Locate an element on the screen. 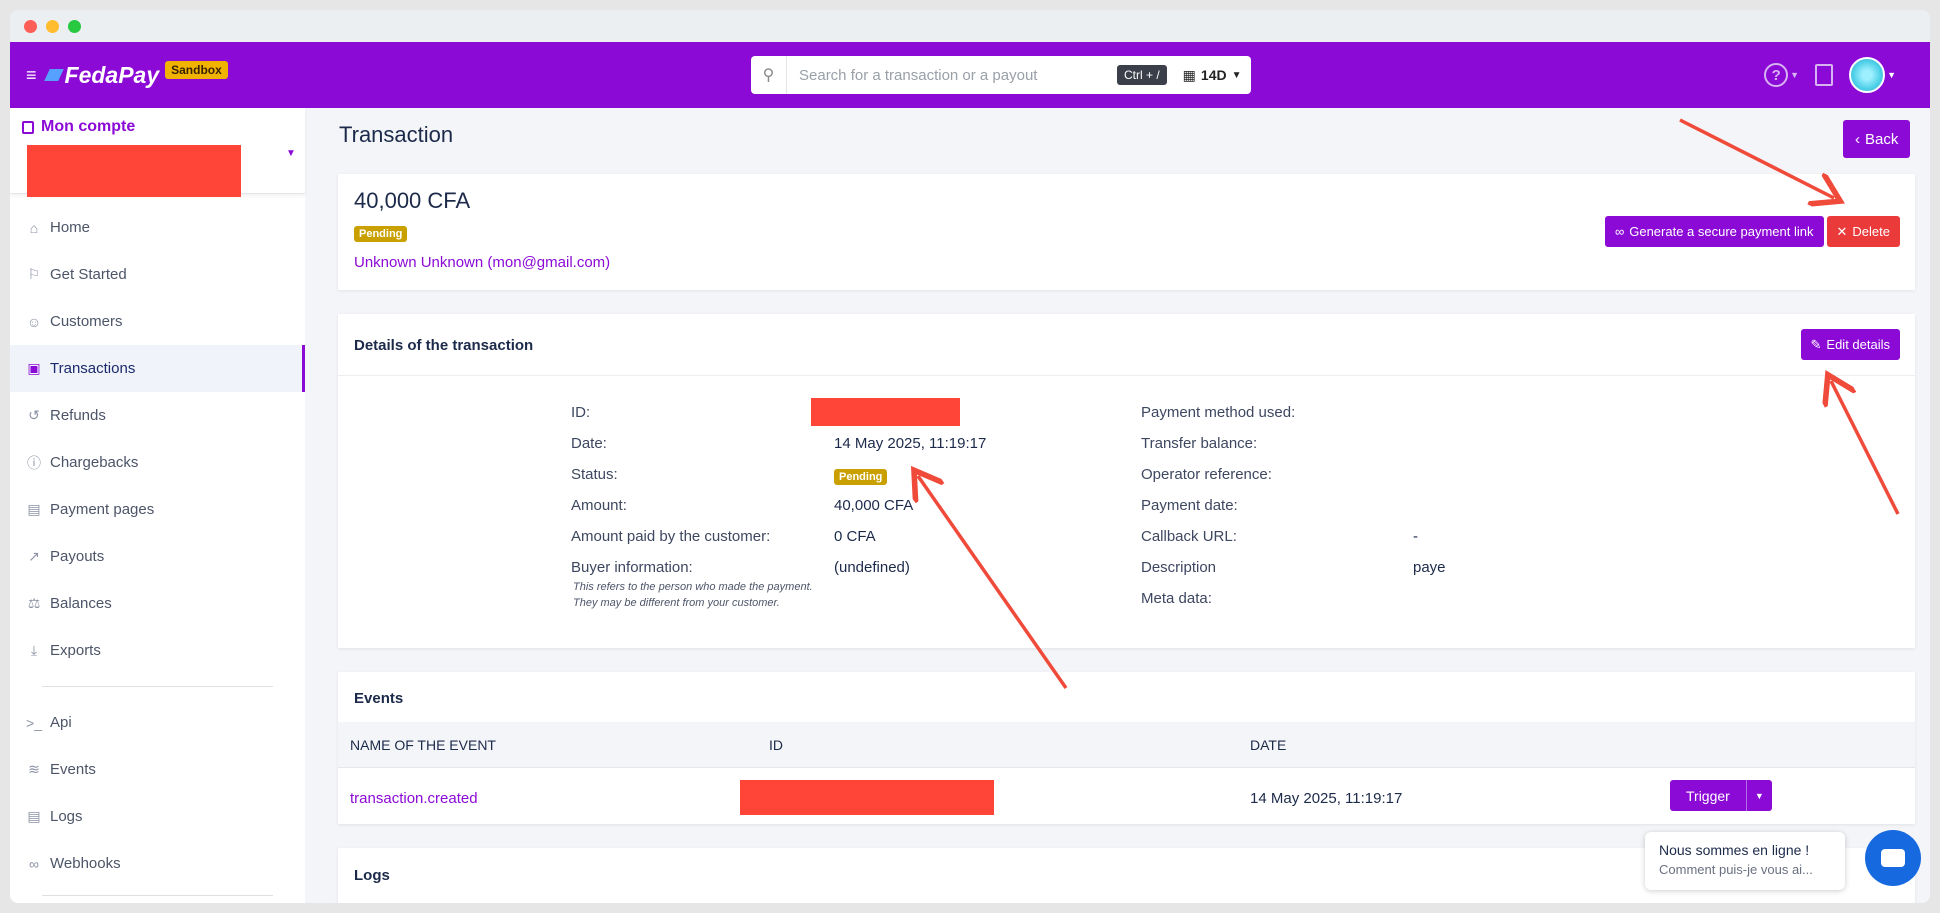  generate-link-label: Generate a secure payment link is located at coordinates (1721, 231).